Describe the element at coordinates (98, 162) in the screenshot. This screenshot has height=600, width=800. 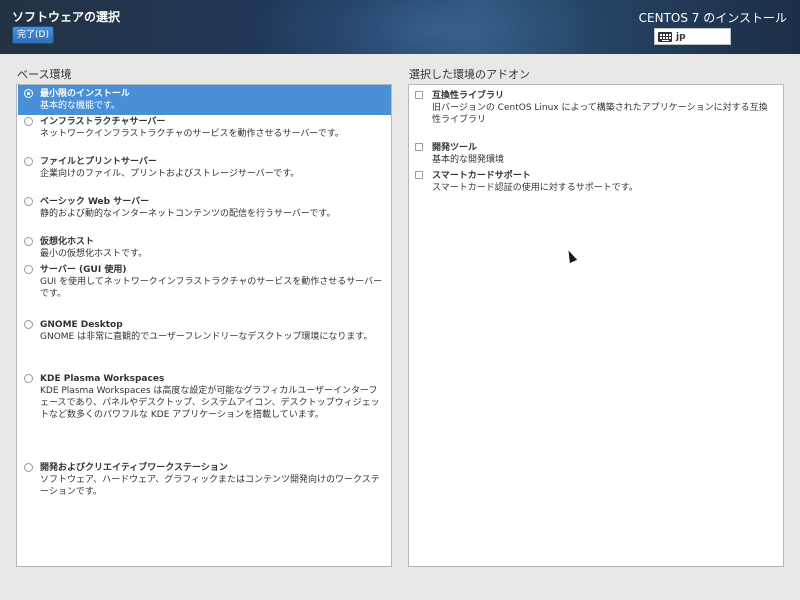
I see `env-item-name: ファイルとプリントサーバー` at that location.